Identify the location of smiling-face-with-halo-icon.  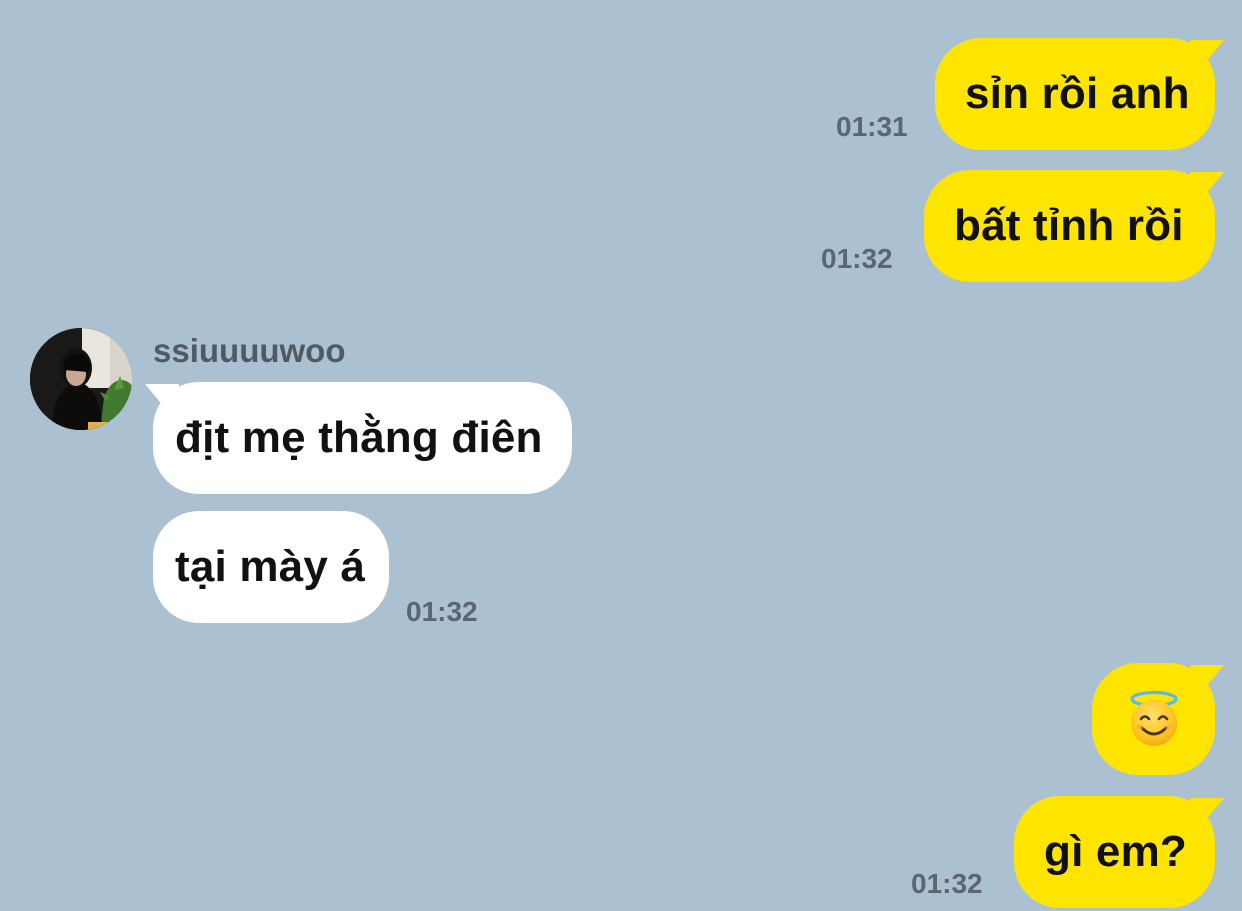
(1153, 718).